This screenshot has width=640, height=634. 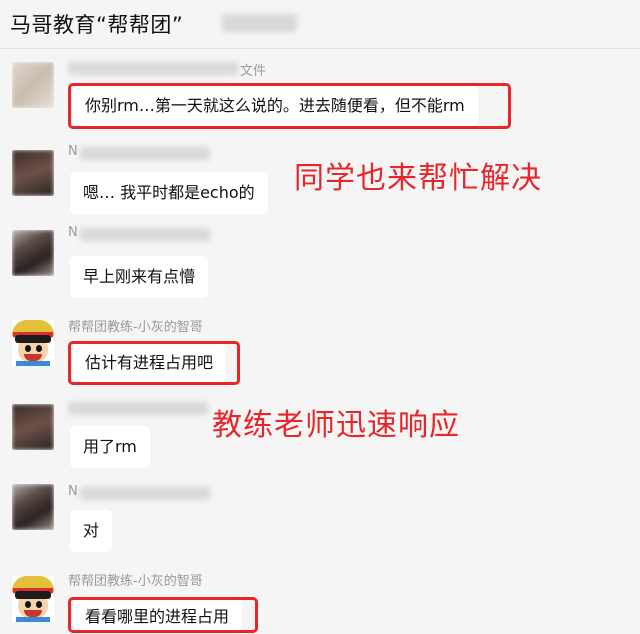 What do you see at coordinates (139, 277) in the screenshot?
I see `message-bubble: 早上刚来有点懵` at bounding box center [139, 277].